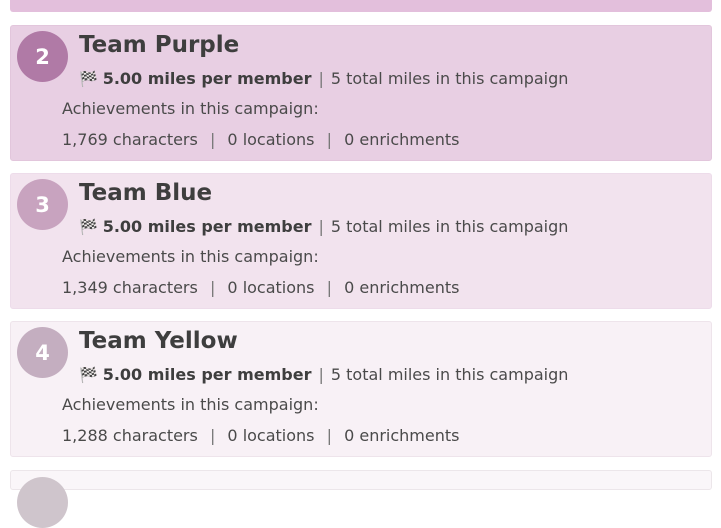 This screenshot has width=721, height=528. I want to click on rank-badge: 3, so click(42, 204).